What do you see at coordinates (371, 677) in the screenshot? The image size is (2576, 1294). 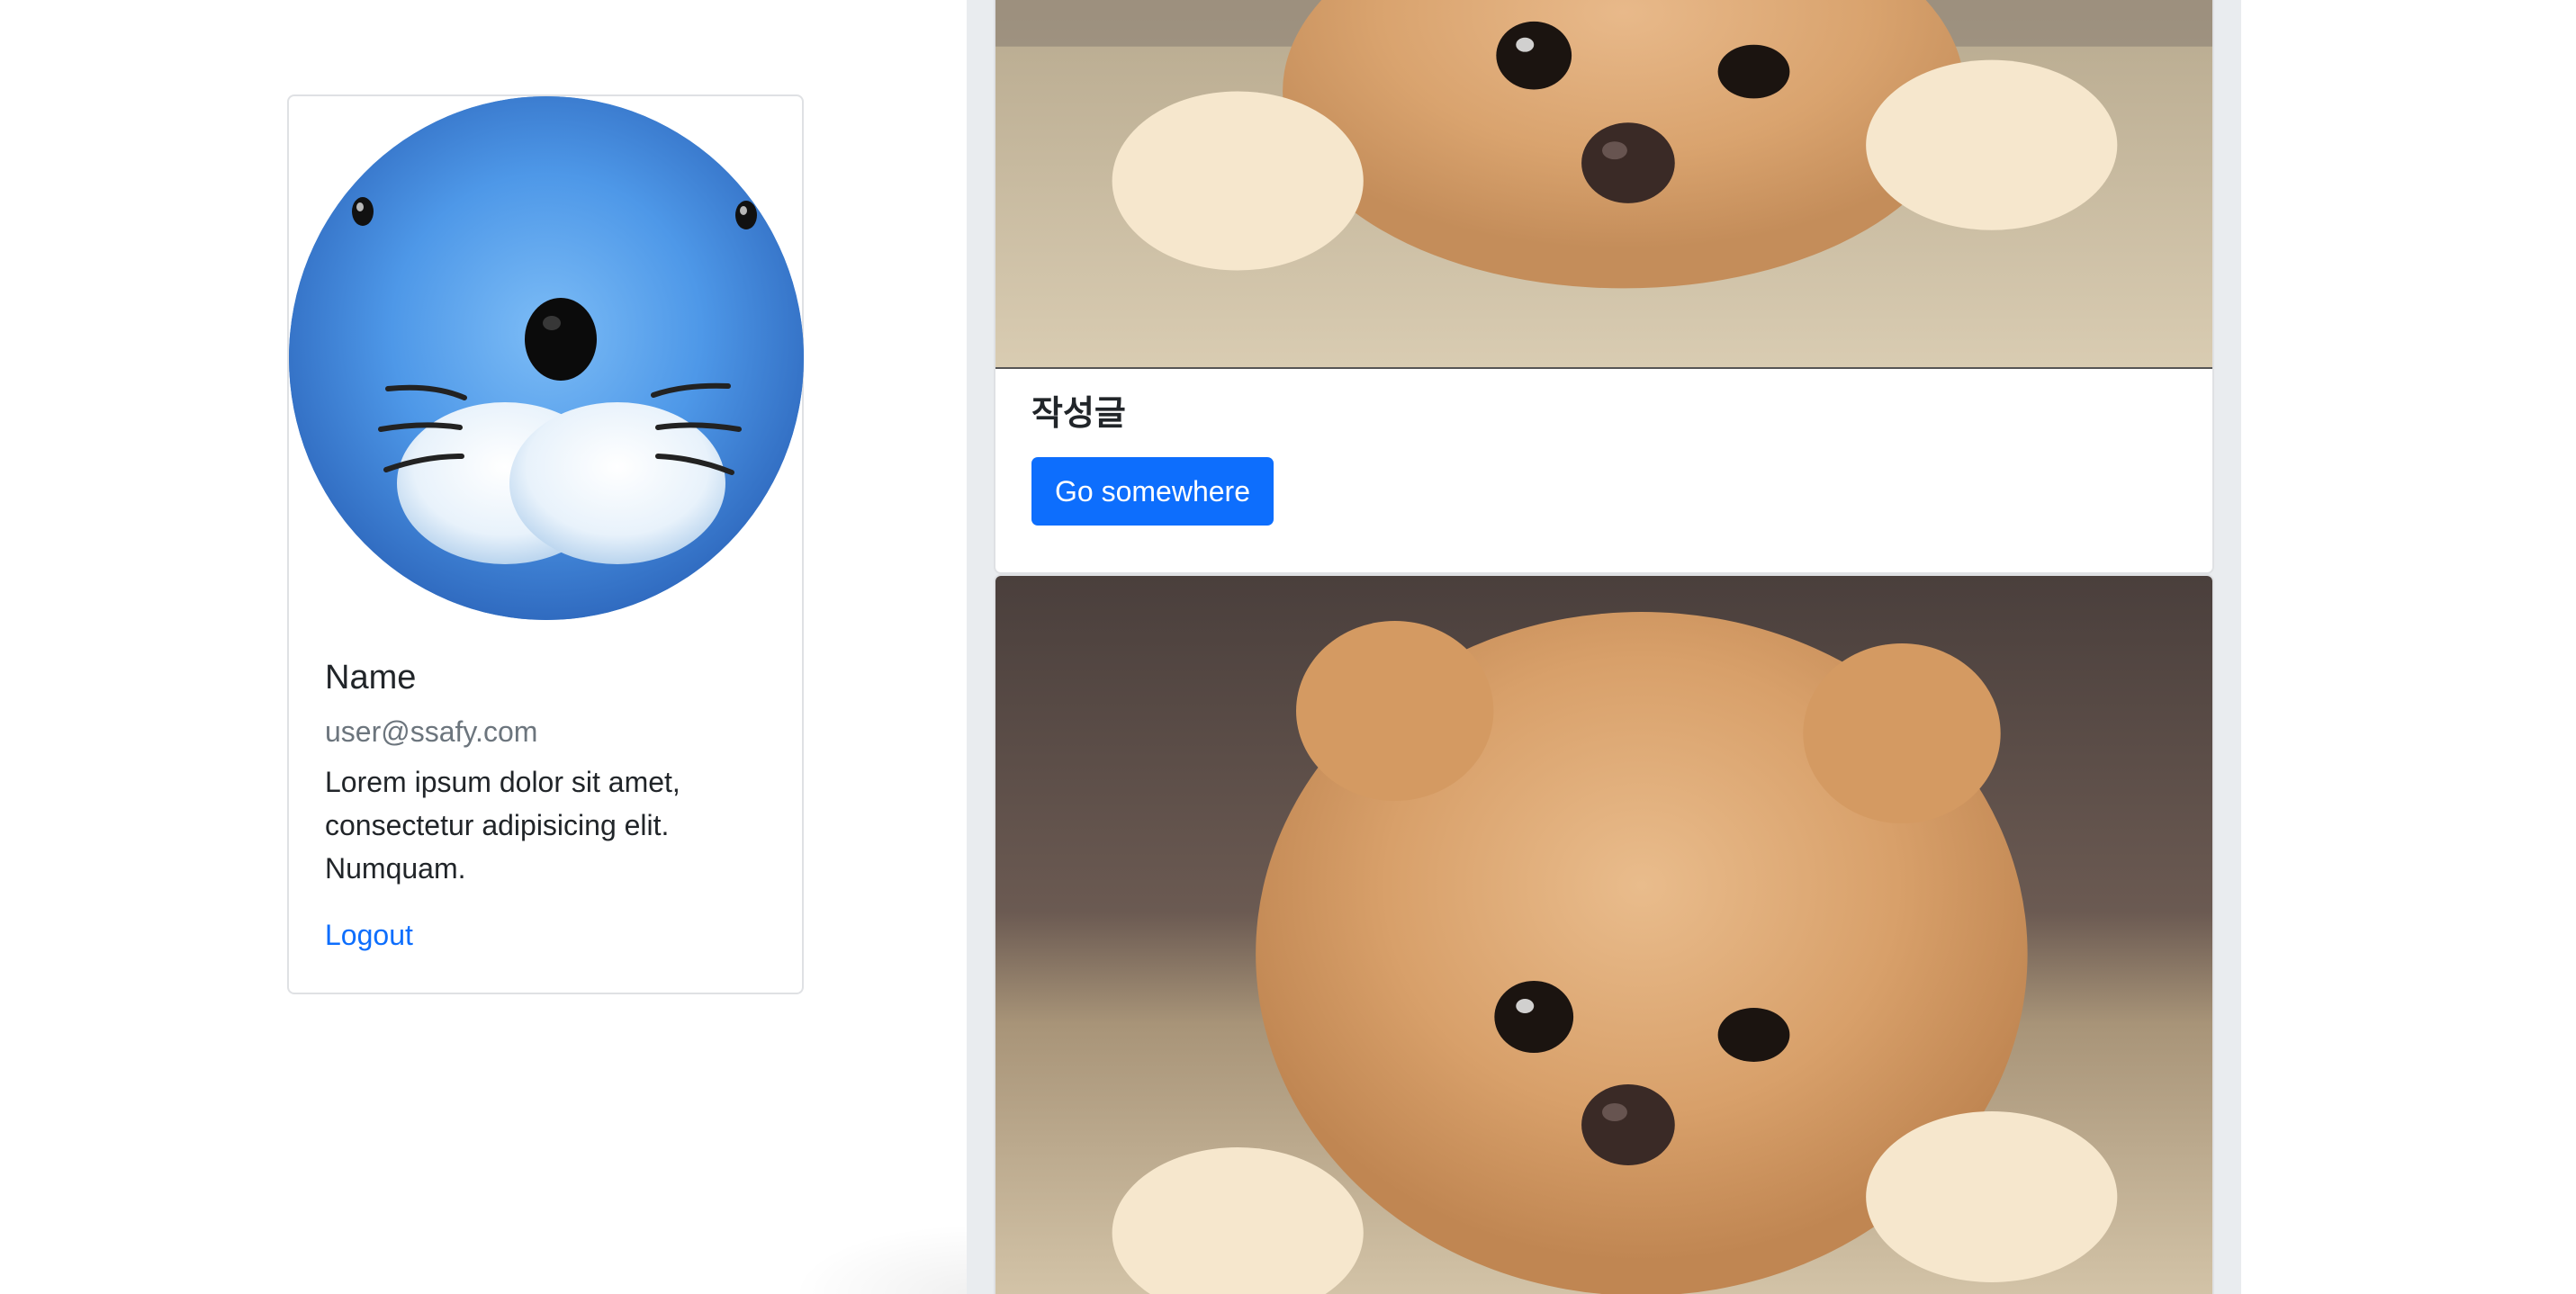 I see `profile-name: Name` at bounding box center [371, 677].